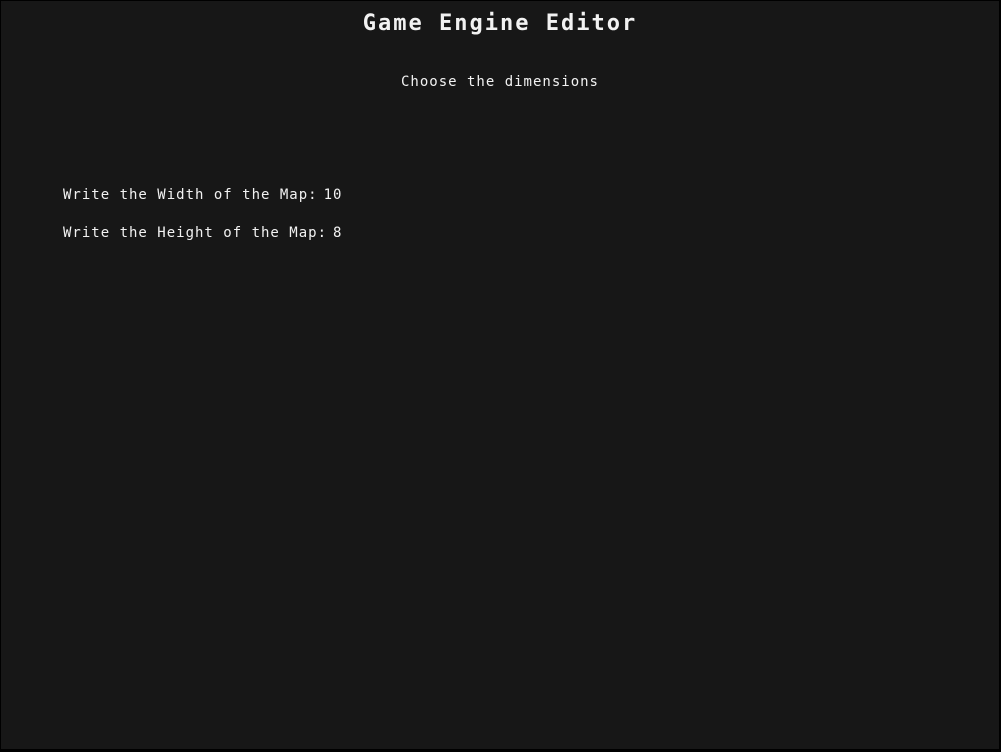 The height and width of the screenshot is (752, 1001). Describe the element at coordinates (499, 82) in the screenshot. I see `page-subtitle: Choose the dimensions` at that location.